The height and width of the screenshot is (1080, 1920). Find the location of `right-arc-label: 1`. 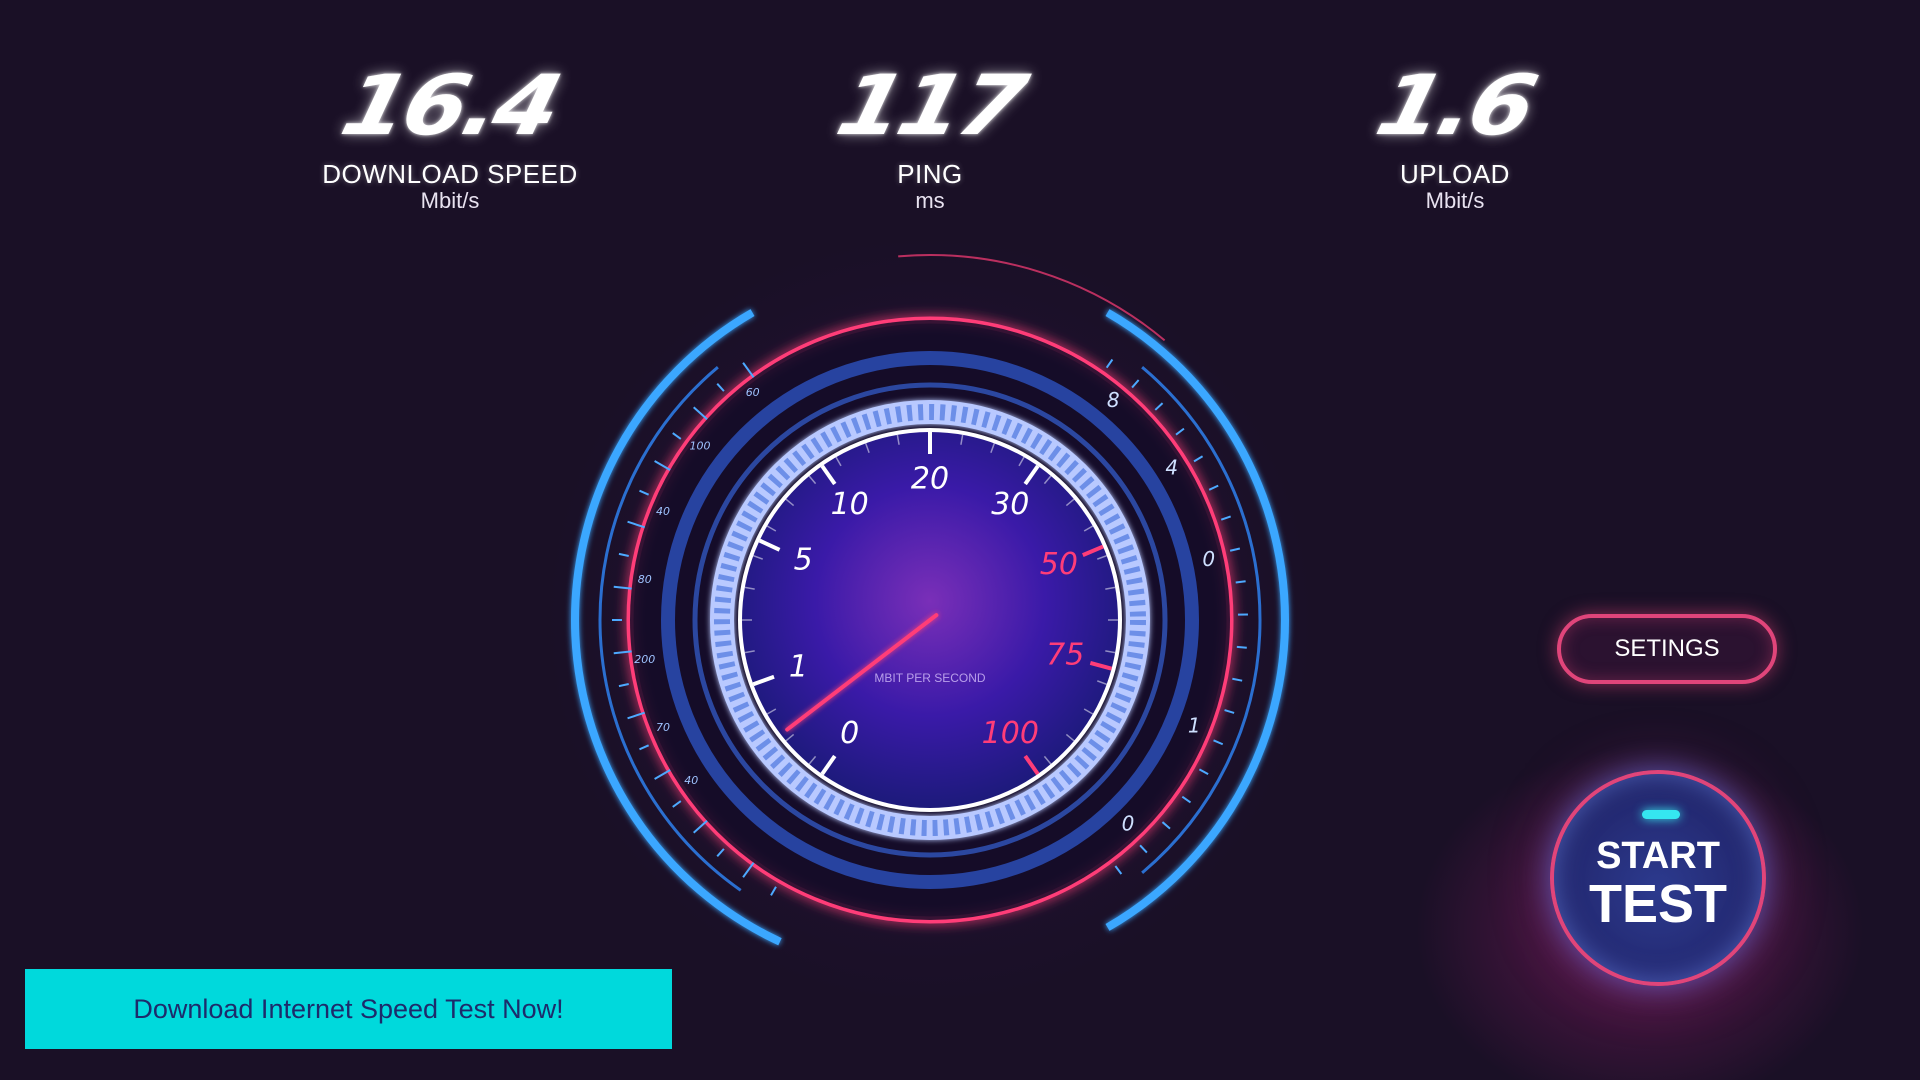

right-arc-label: 1 is located at coordinates (1194, 725).